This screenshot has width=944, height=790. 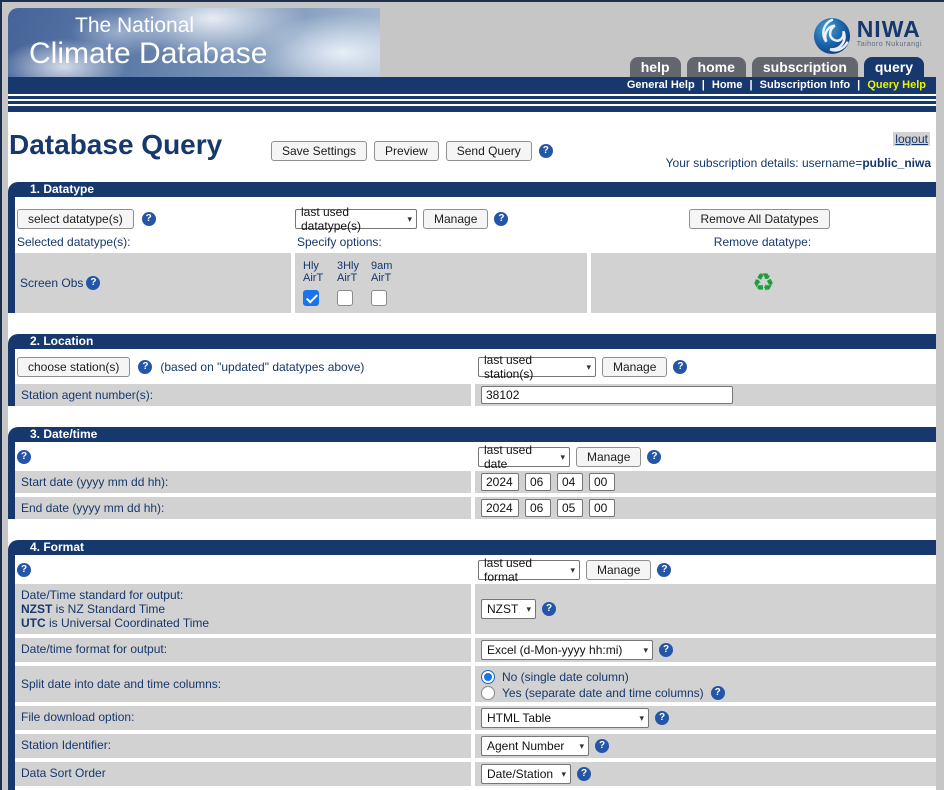 I want to click on select-datatypes-button: select datatype(s), so click(x=75, y=219).